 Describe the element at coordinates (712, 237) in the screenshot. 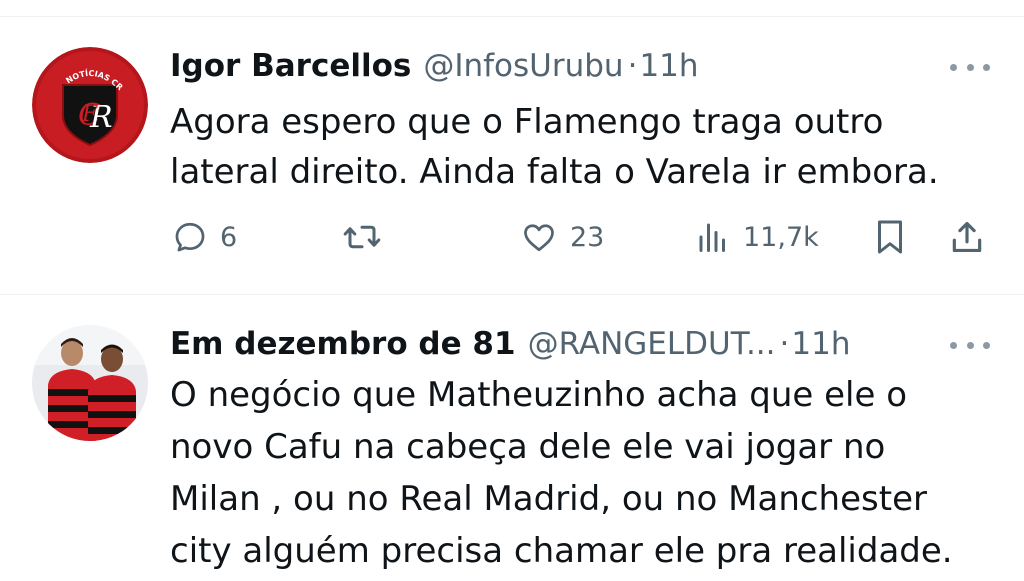

I see `views-chart-icon` at that location.